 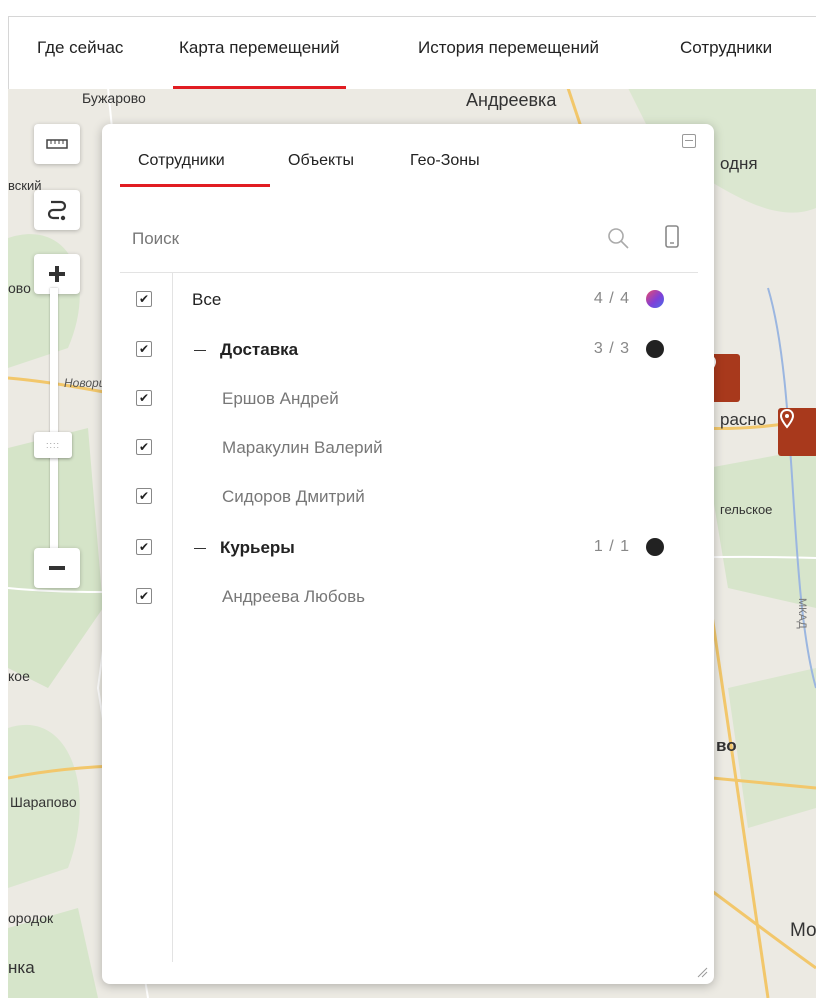 I want to click on list-item: Андреева Любовь, so click(x=408, y=597).